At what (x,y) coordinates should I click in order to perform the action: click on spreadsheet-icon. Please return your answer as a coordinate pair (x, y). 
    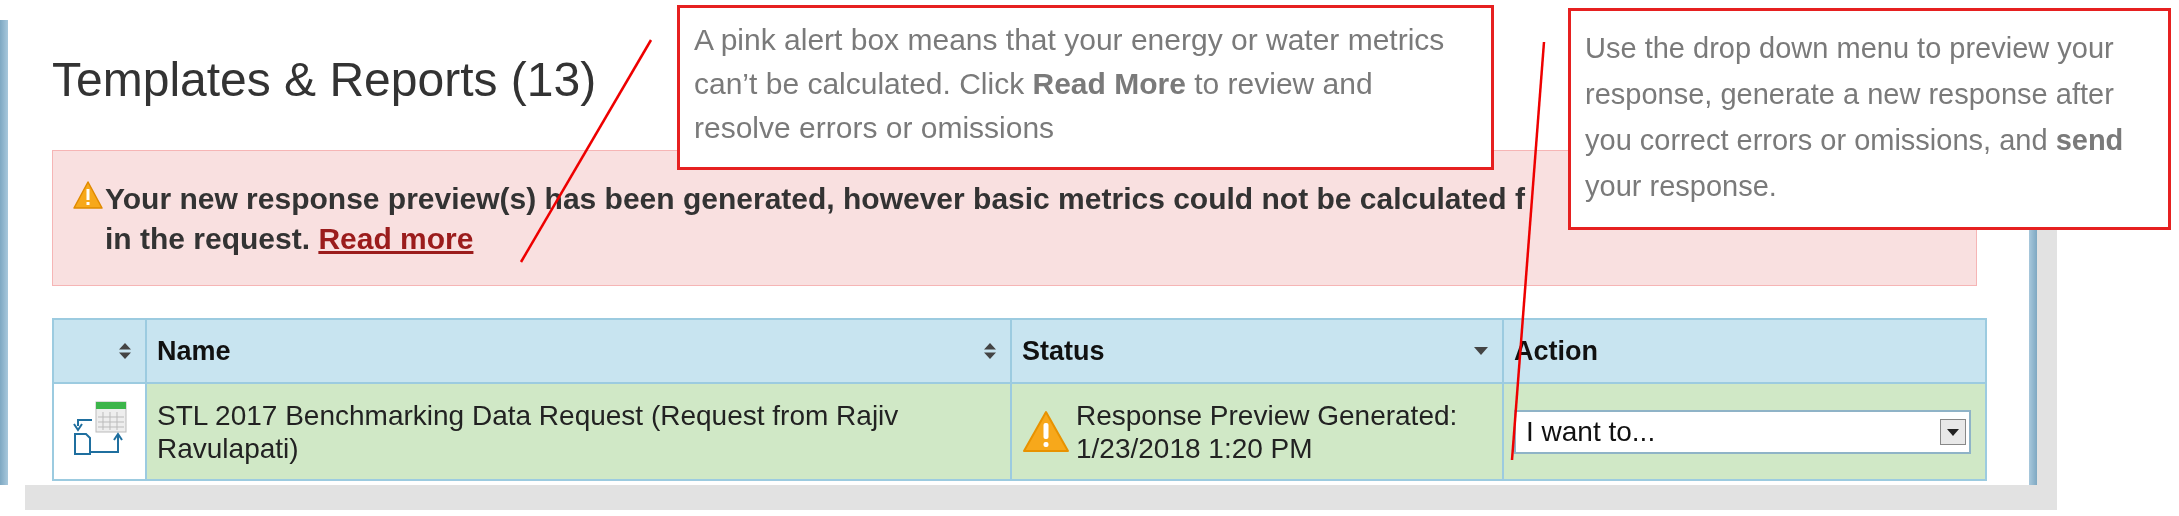
    Looking at the image, I should click on (99, 428).